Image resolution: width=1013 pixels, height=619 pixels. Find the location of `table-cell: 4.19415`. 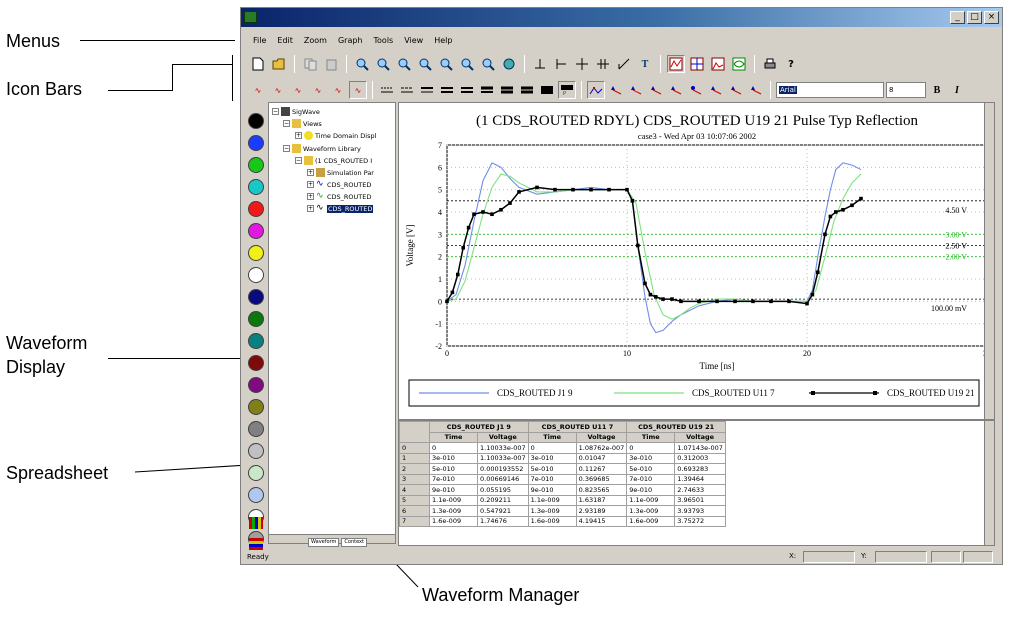

table-cell: 4.19415 is located at coordinates (601, 521).